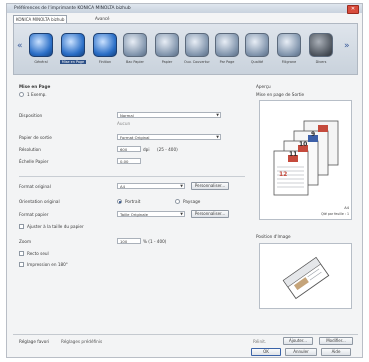  I want to click on paper-icon, so click(167, 45).